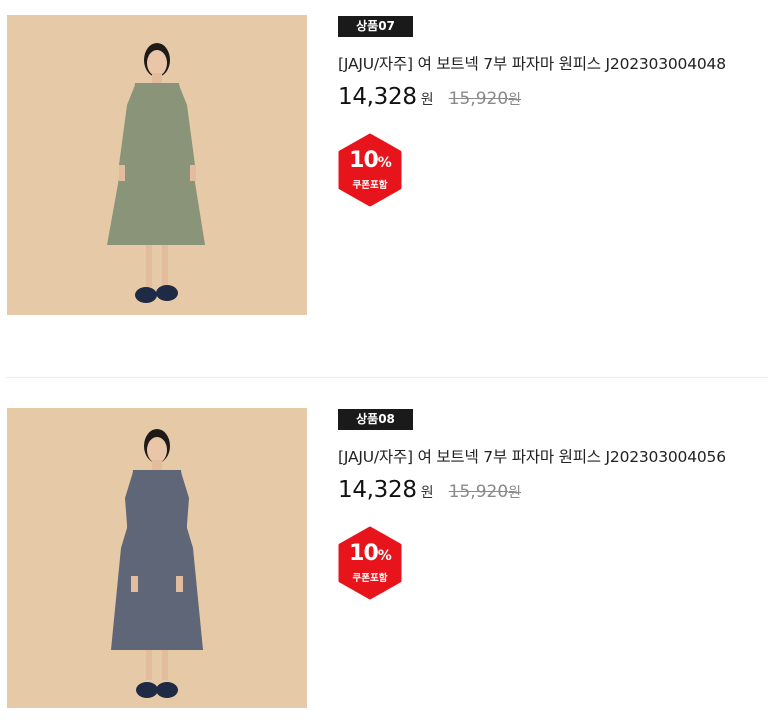  I want to click on divider, so click(387, 377).